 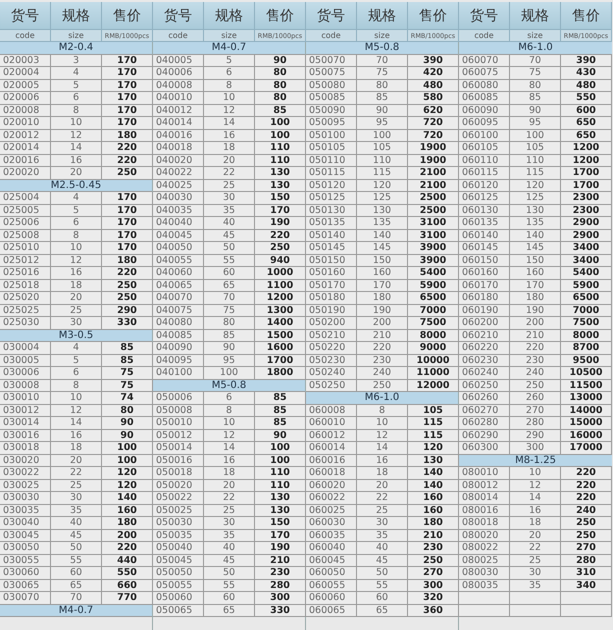 What do you see at coordinates (331, 510) in the screenshot?
I see `table-cell: 060025` at bounding box center [331, 510].